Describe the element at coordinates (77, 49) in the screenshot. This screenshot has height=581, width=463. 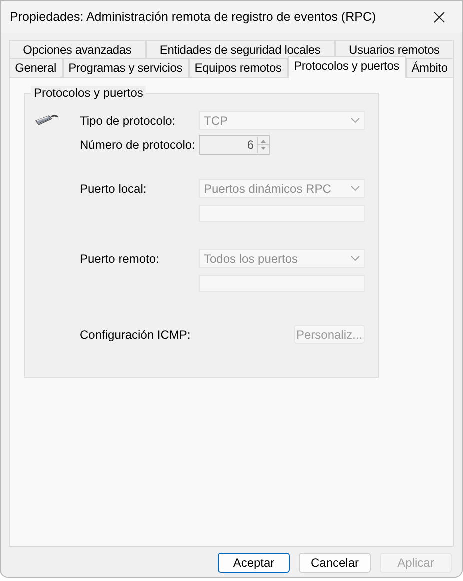
I see `tab: Opciones avanzadas` at that location.